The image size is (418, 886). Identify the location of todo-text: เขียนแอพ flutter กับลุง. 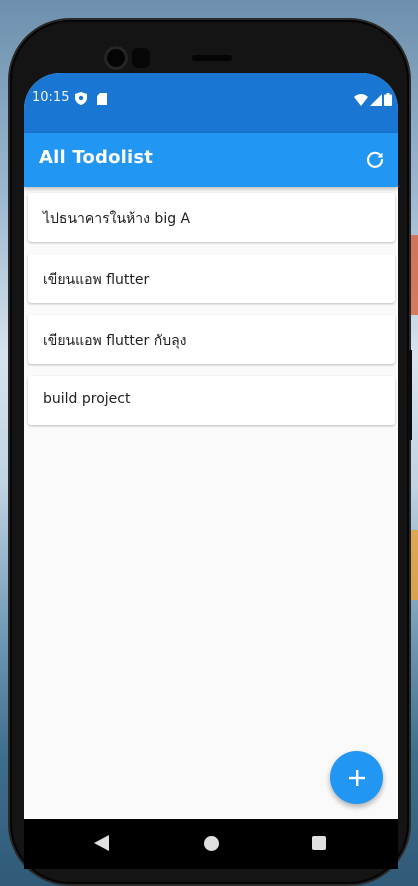
(115, 341).